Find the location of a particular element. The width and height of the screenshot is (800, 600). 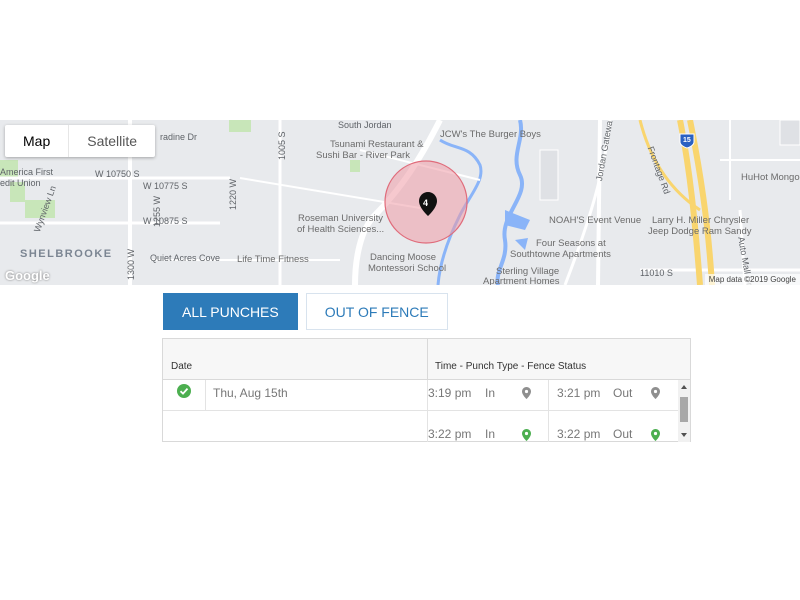

punch-in-time: 3:19 pm is located at coordinates (450, 393).